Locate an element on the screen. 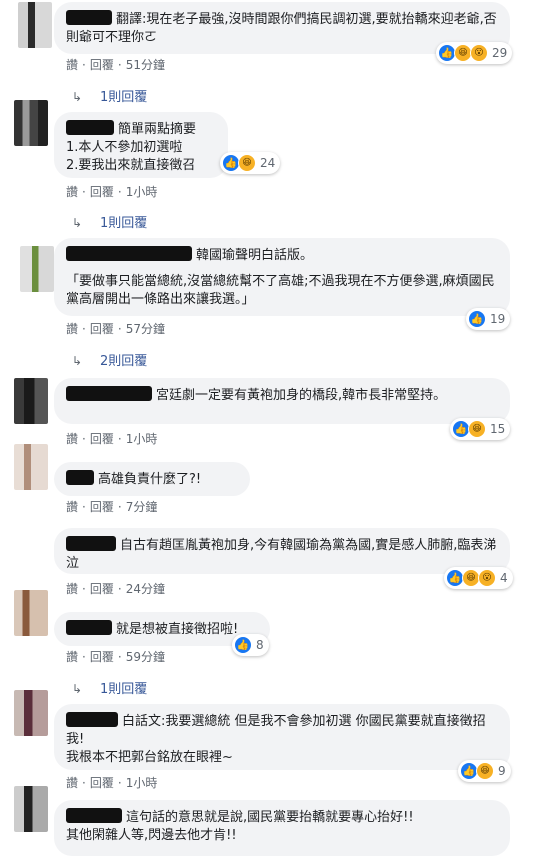 Image resolution: width=550 pixels, height=856 pixels. comment-bubble: 自古有趙匡胤黃袍加身,今有韓國瑜為黨為國,實是感人肺腑,臨表涕泣 is located at coordinates (282, 551).